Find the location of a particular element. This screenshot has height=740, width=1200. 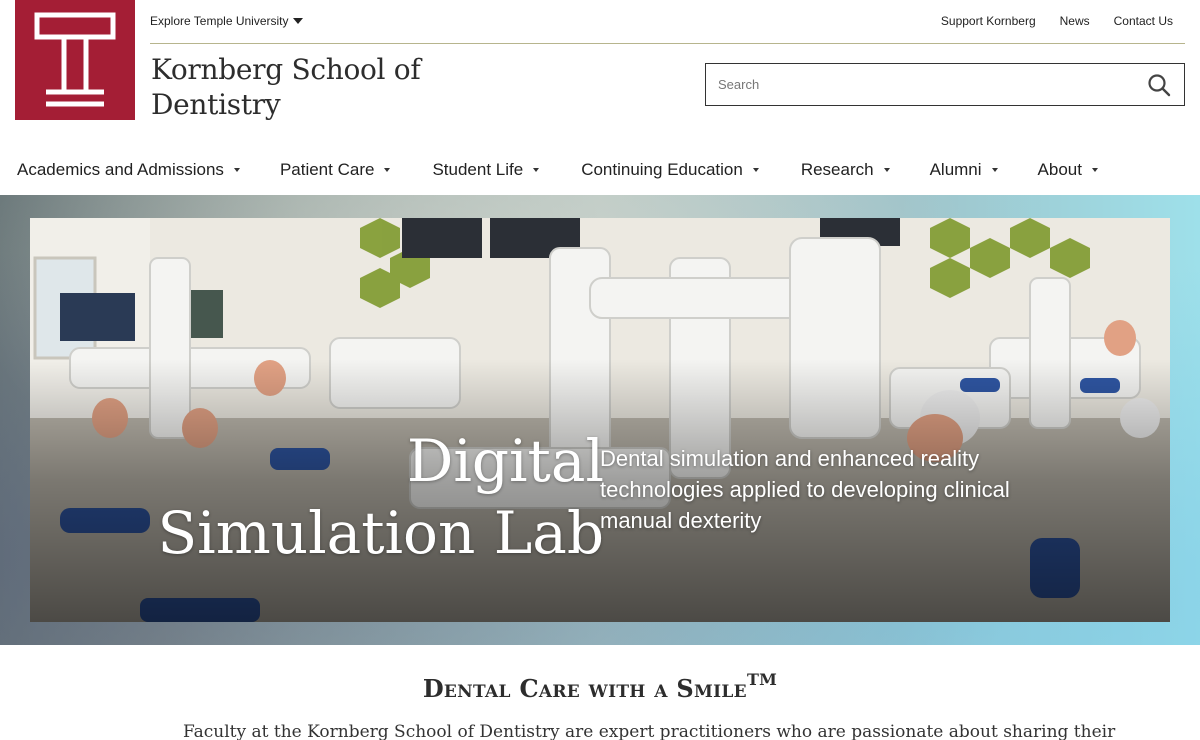

utility-nav: Support Kornberg News Contact Us is located at coordinates (1057, 21).